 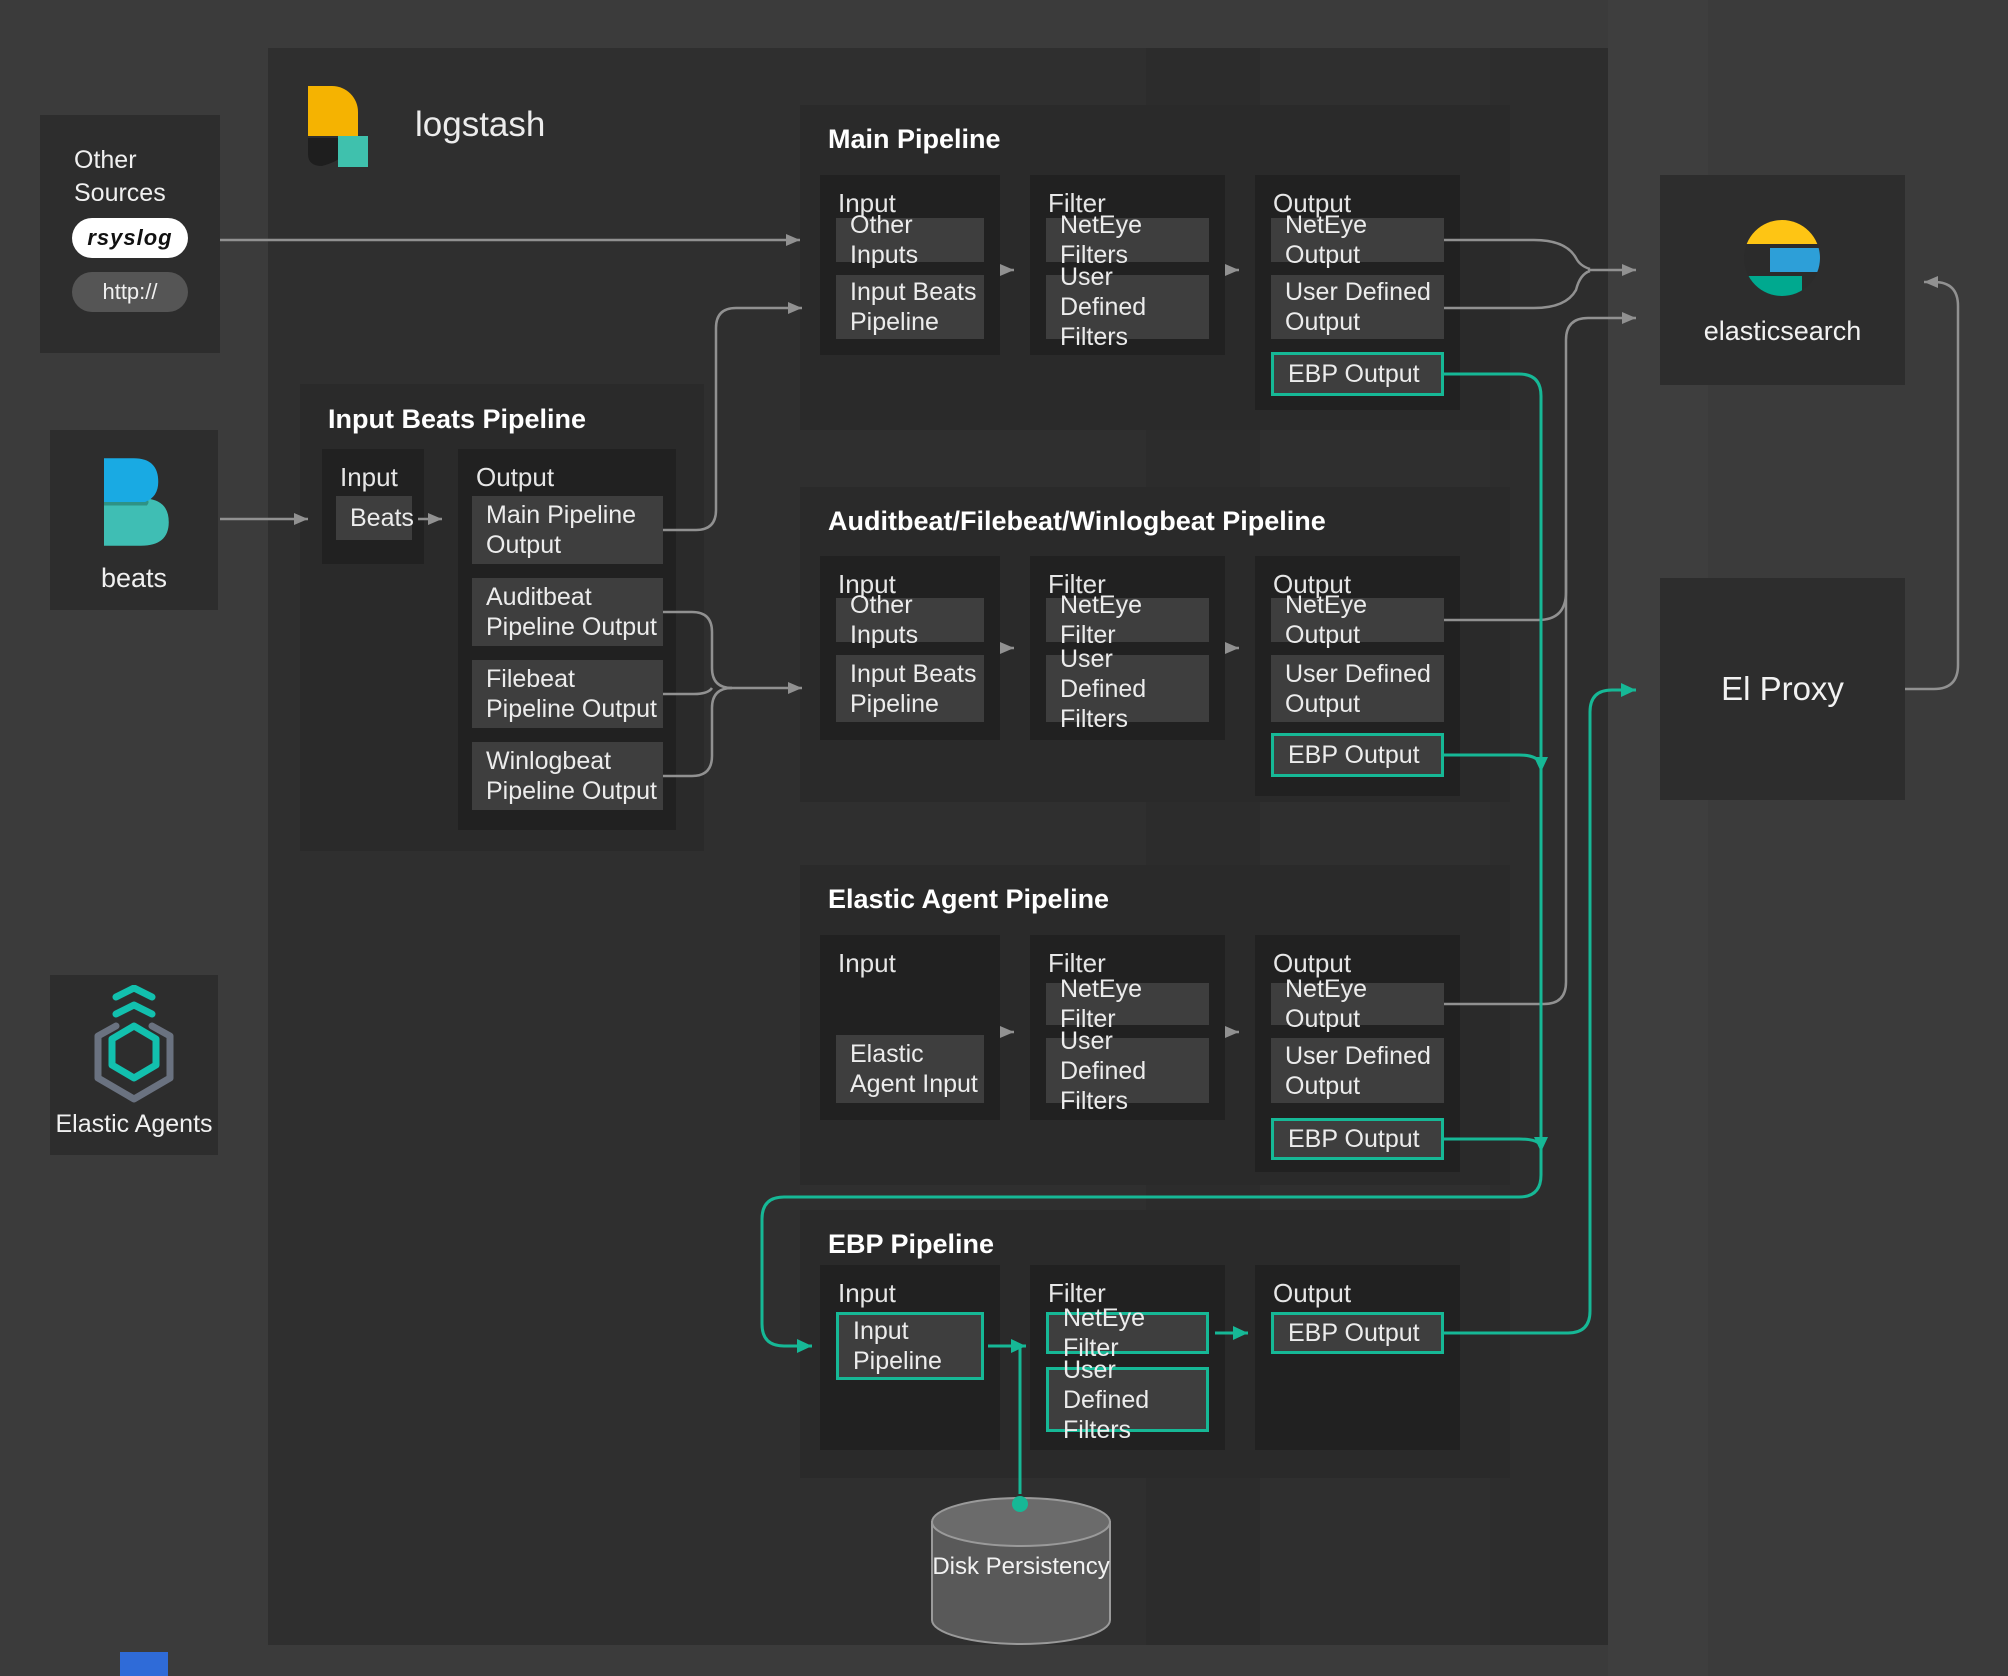 What do you see at coordinates (136, 502) in the screenshot?
I see `beats-icon` at bounding box center [136, 502].